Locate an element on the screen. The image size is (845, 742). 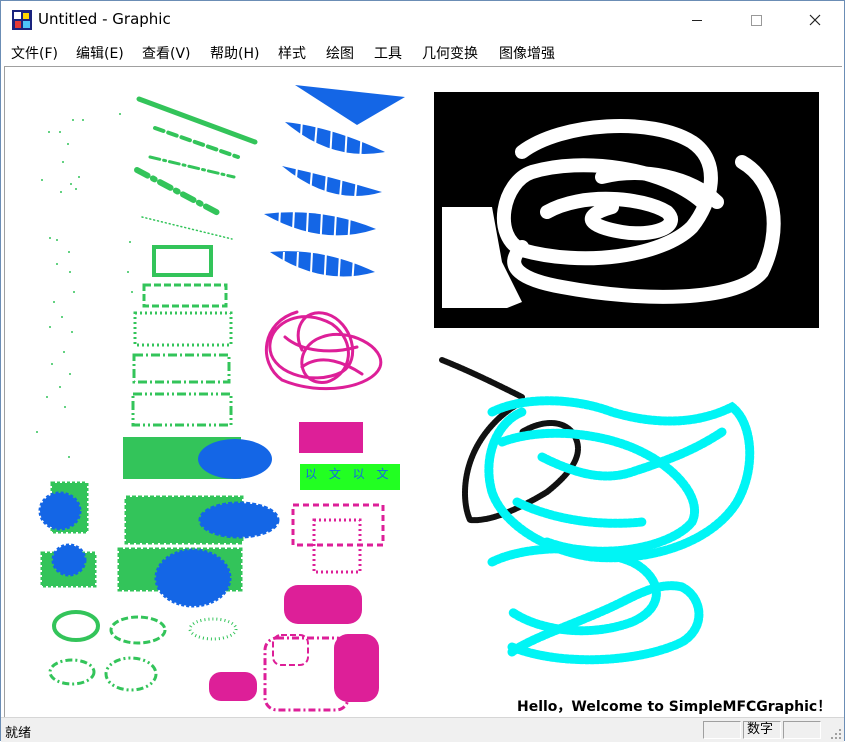
minimize-icon is located at coordinates (697, 20).